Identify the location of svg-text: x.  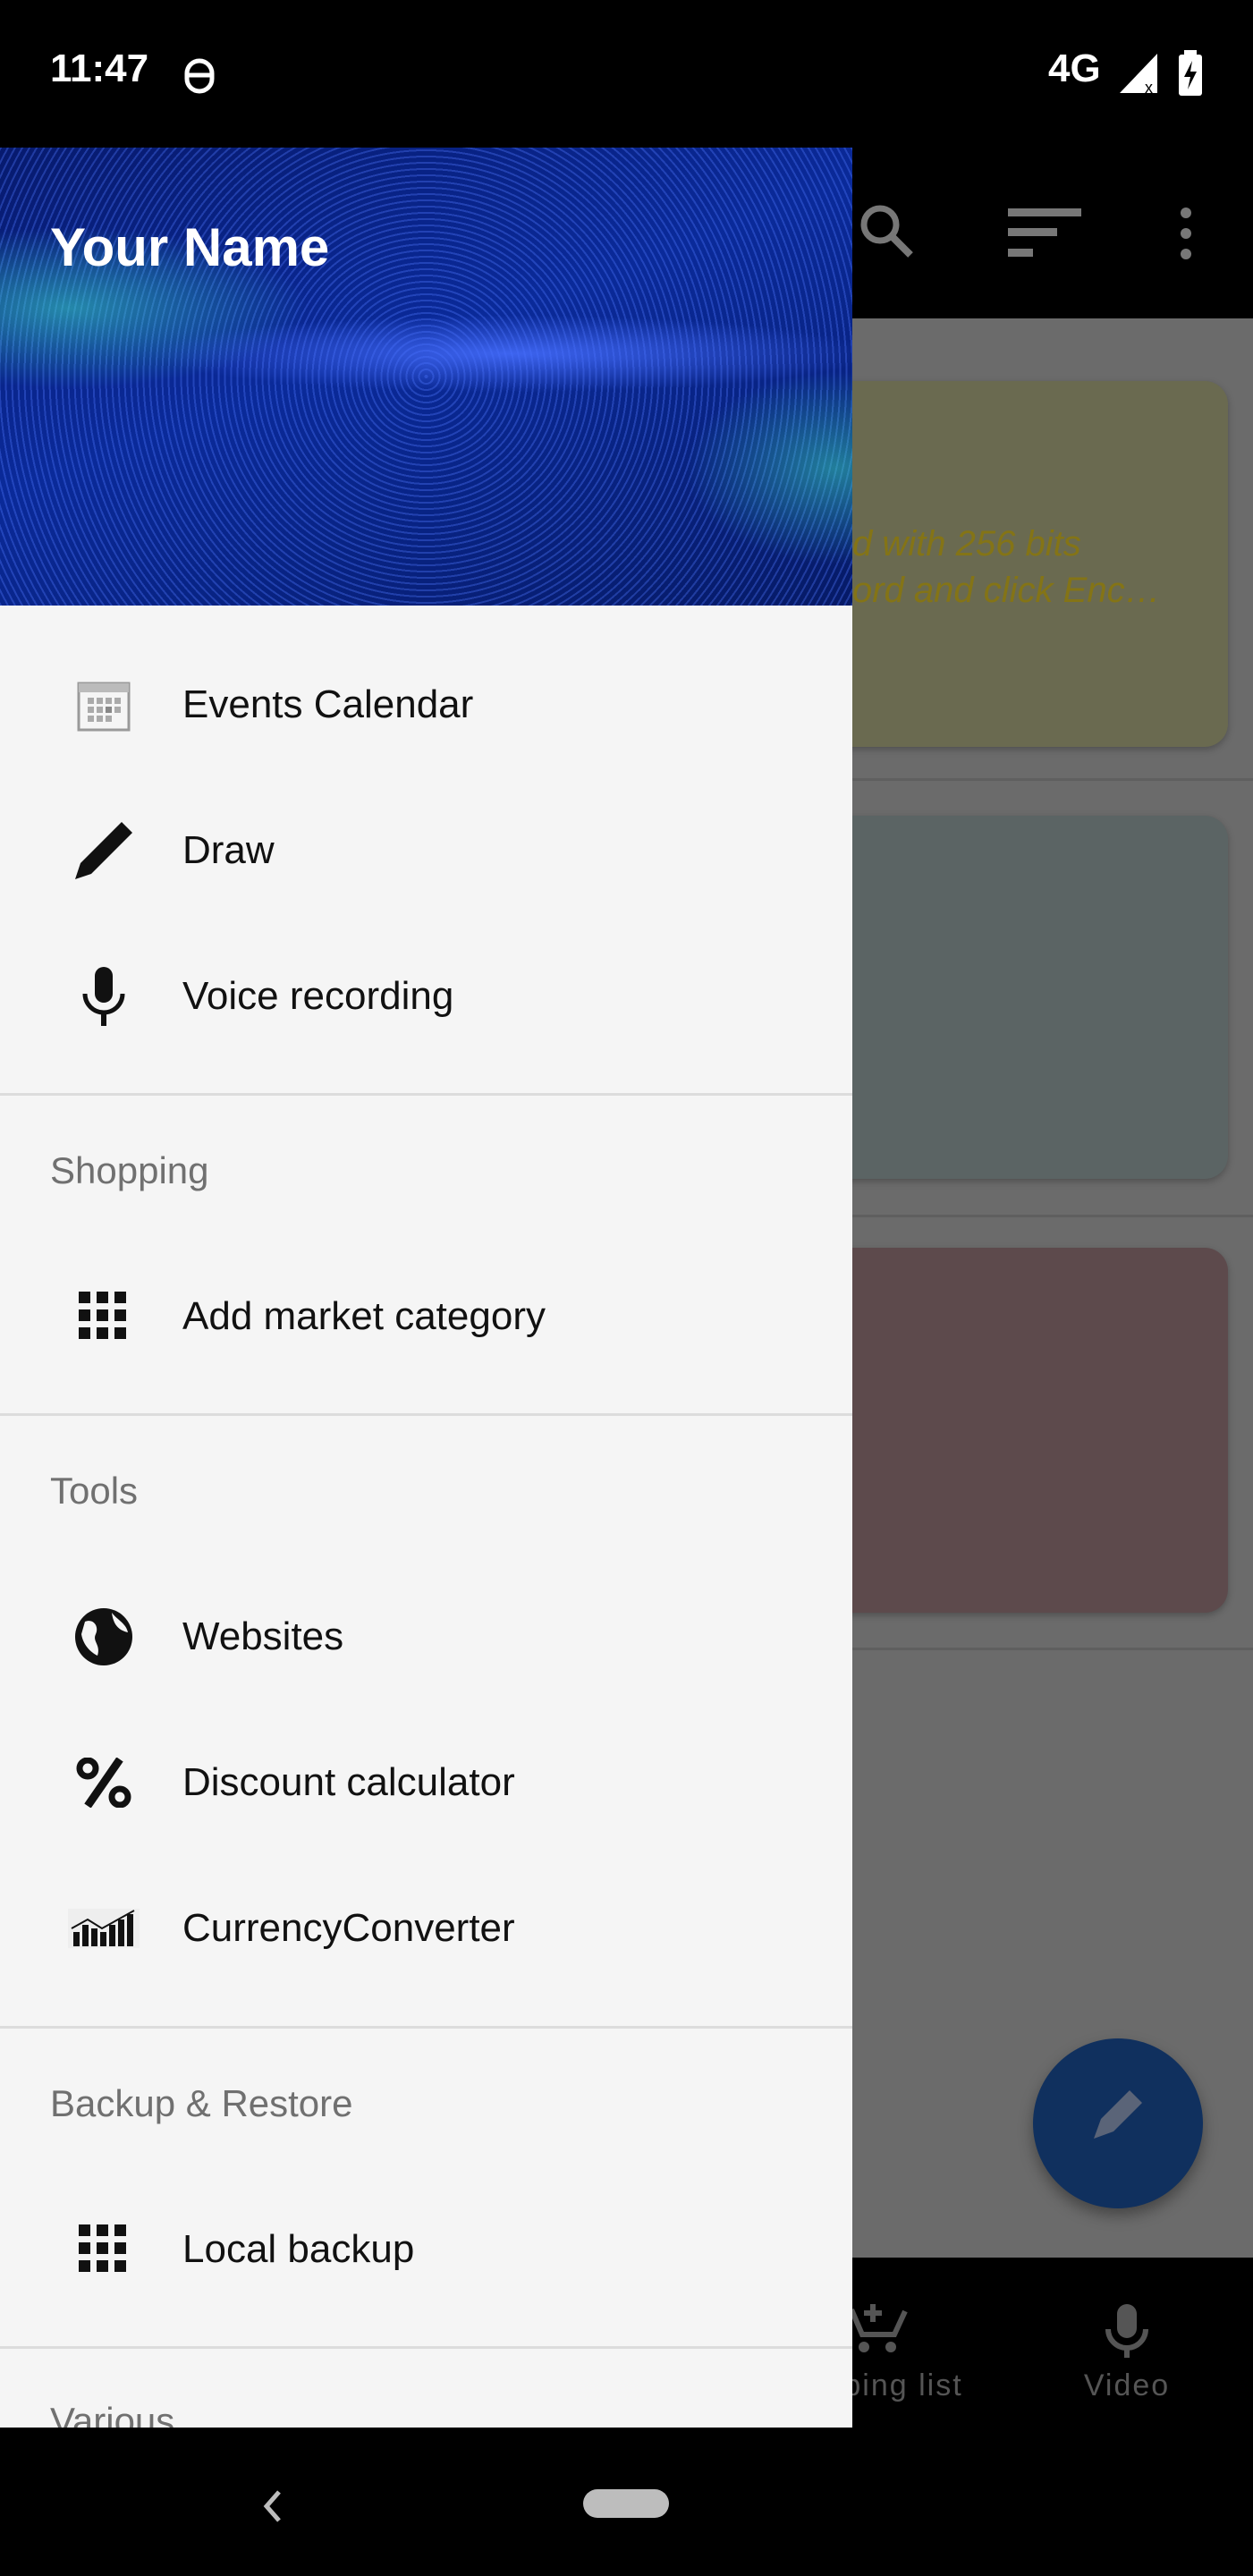
(1149, 87).